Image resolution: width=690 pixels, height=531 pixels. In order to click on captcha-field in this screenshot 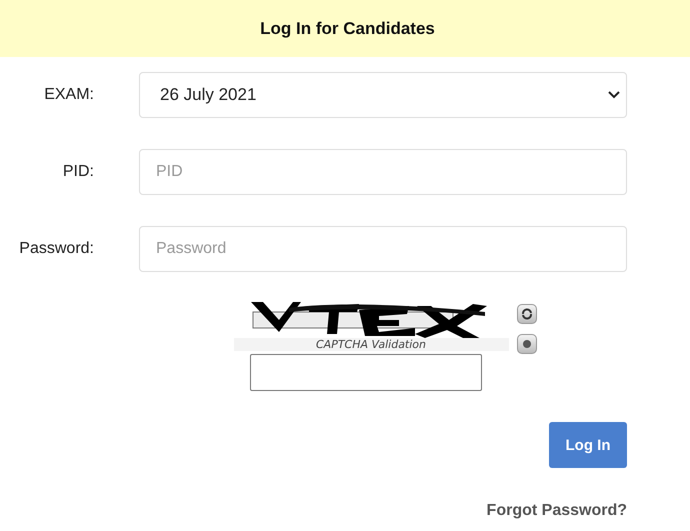, I will do `click(366, 372)`.